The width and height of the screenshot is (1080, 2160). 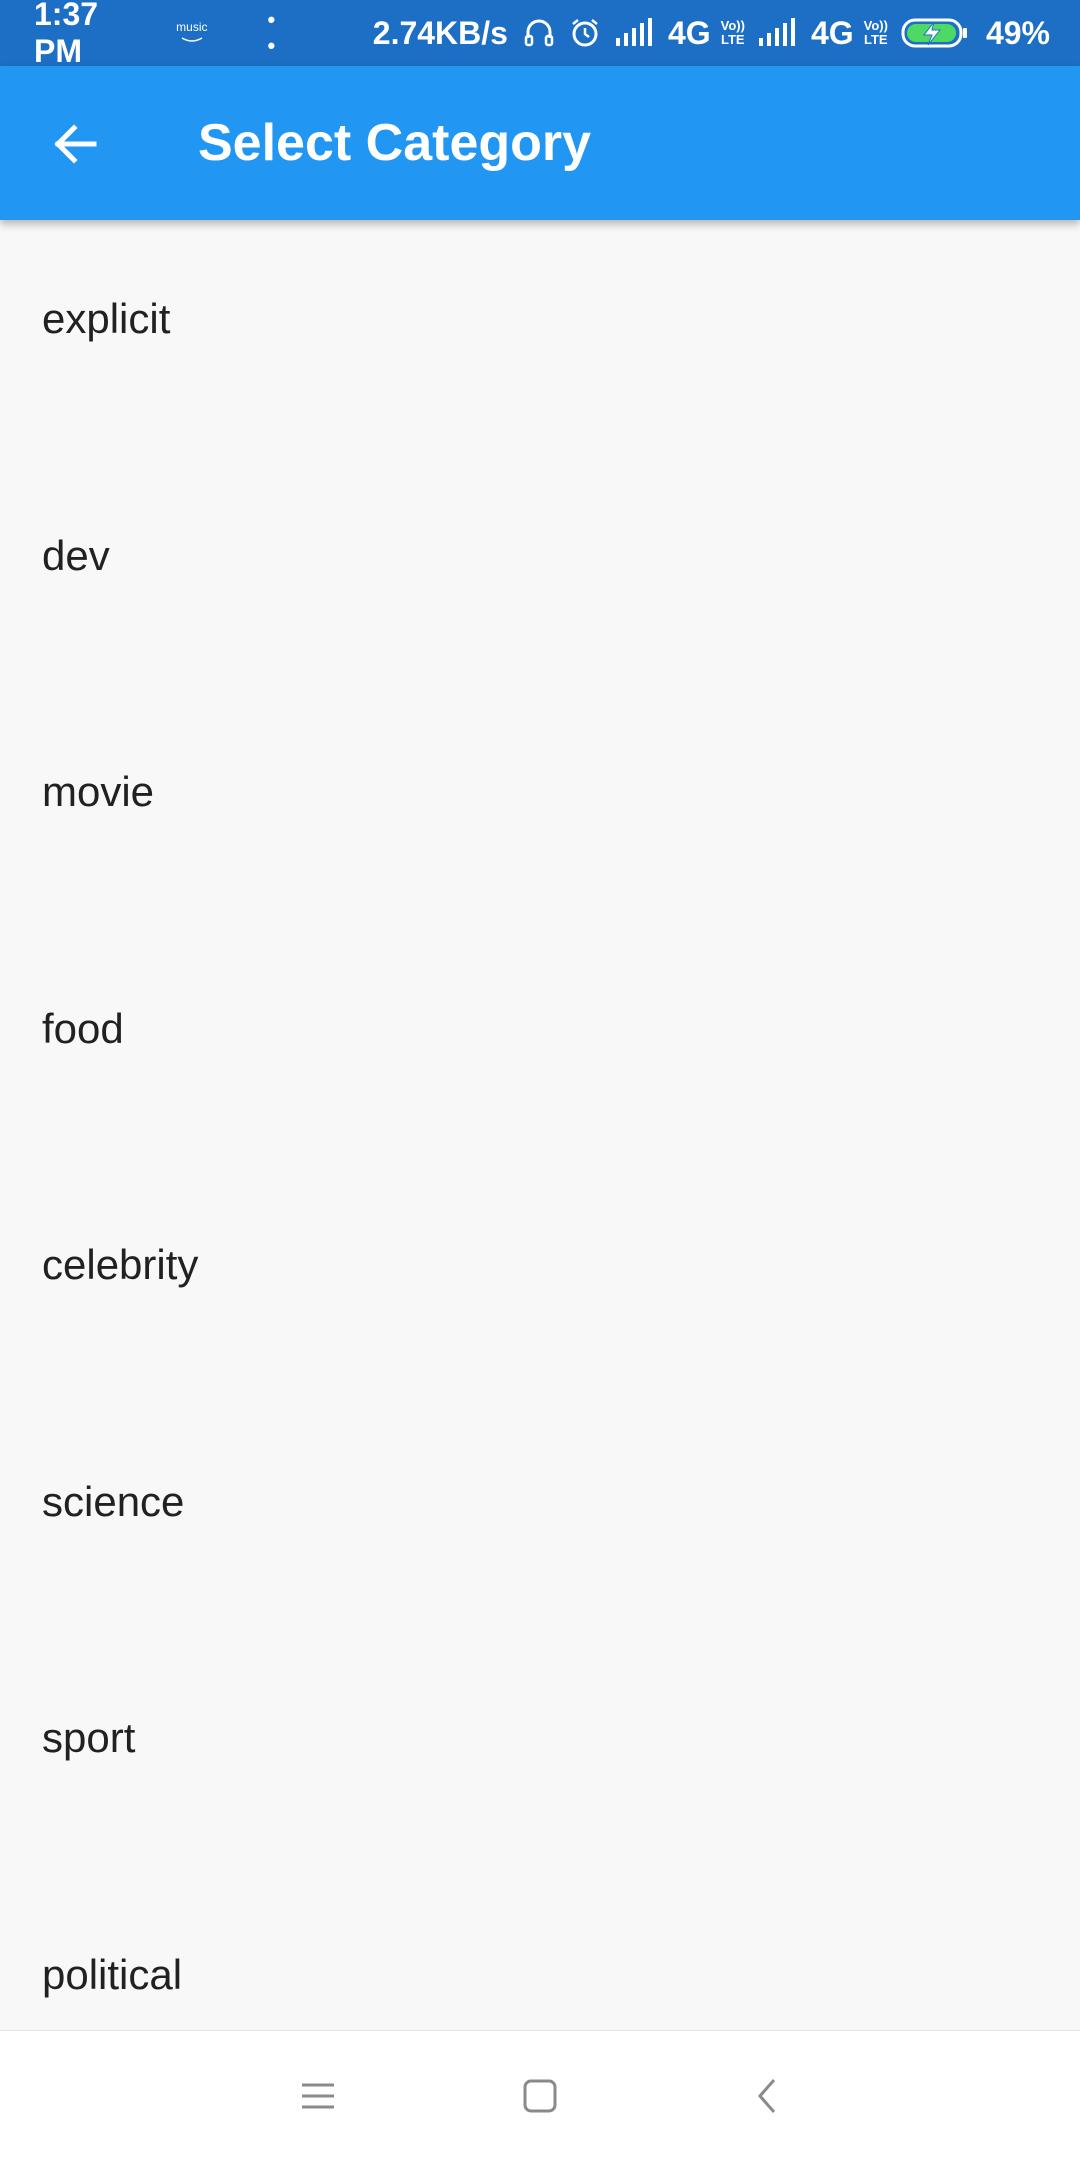 What do you see at coordinates (1017, 32) in the screenshot?
I see `battery-percent: 49%` at bounding box center [1017, 32].